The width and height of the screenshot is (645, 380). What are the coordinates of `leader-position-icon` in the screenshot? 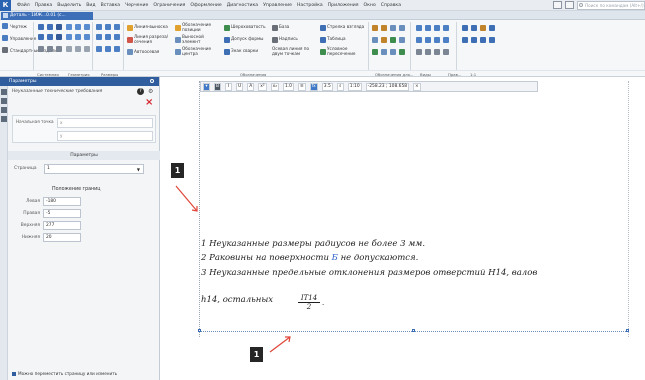 It's located at (178, 28).